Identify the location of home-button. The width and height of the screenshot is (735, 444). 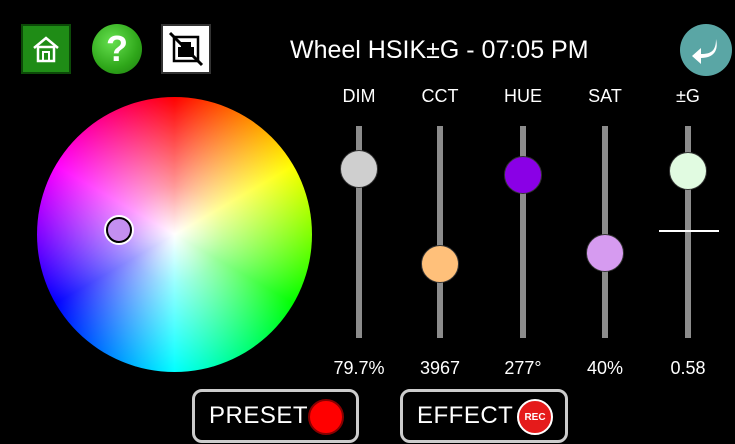
(46, 49).